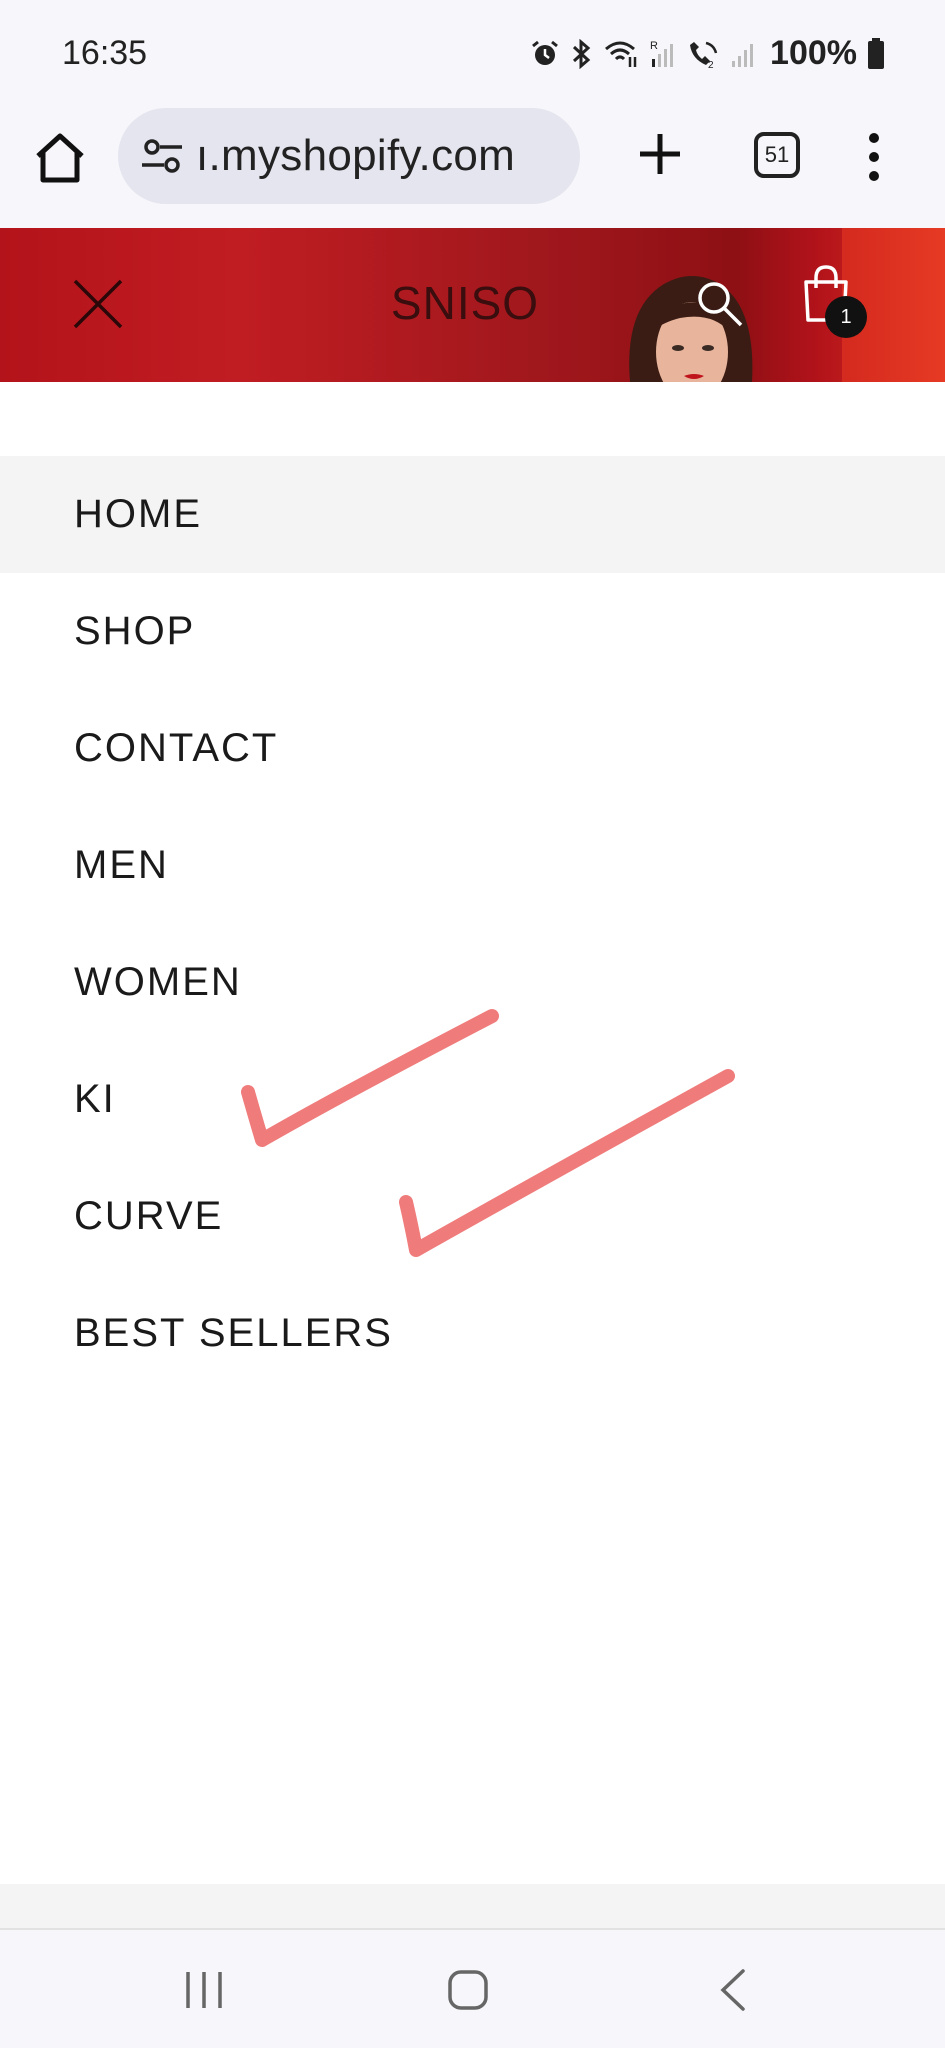 Image resolution: width=945 pixels, height=2048 pixels. I want to click on status-icons: R 2 100%, so click(707, 53).